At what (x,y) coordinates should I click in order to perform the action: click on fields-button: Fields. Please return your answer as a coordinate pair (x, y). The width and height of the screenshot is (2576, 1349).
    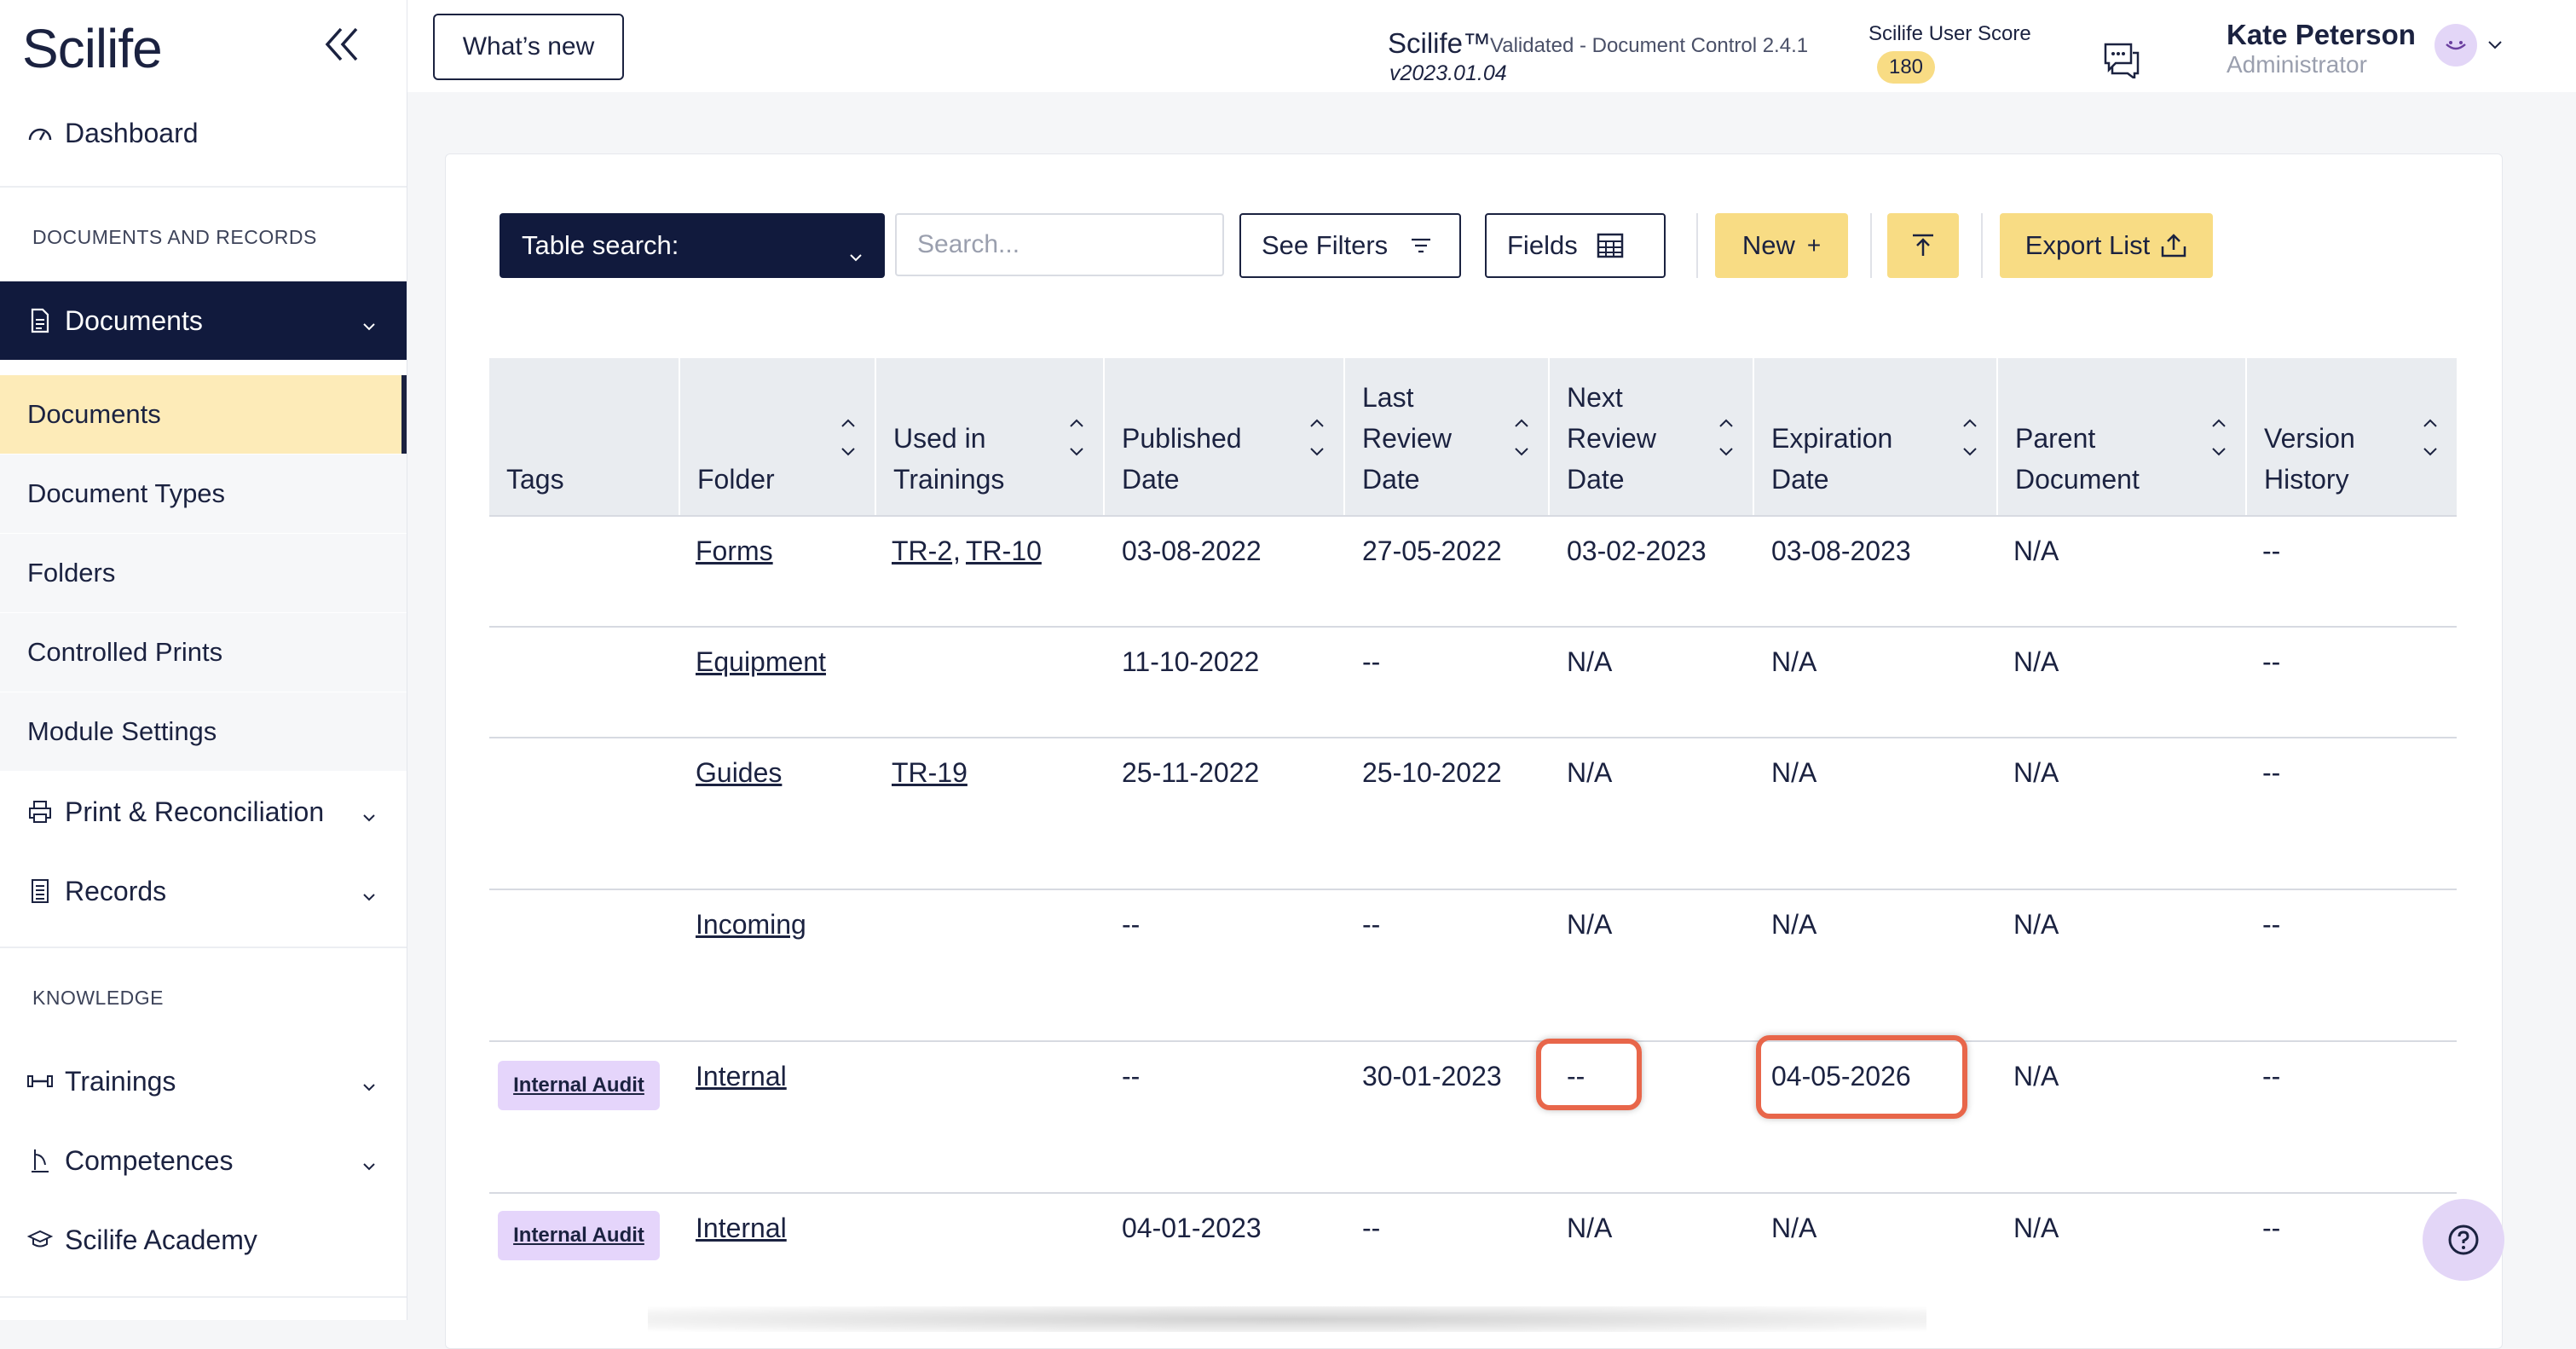
    Looking at the image, I should click on (1575, 245).